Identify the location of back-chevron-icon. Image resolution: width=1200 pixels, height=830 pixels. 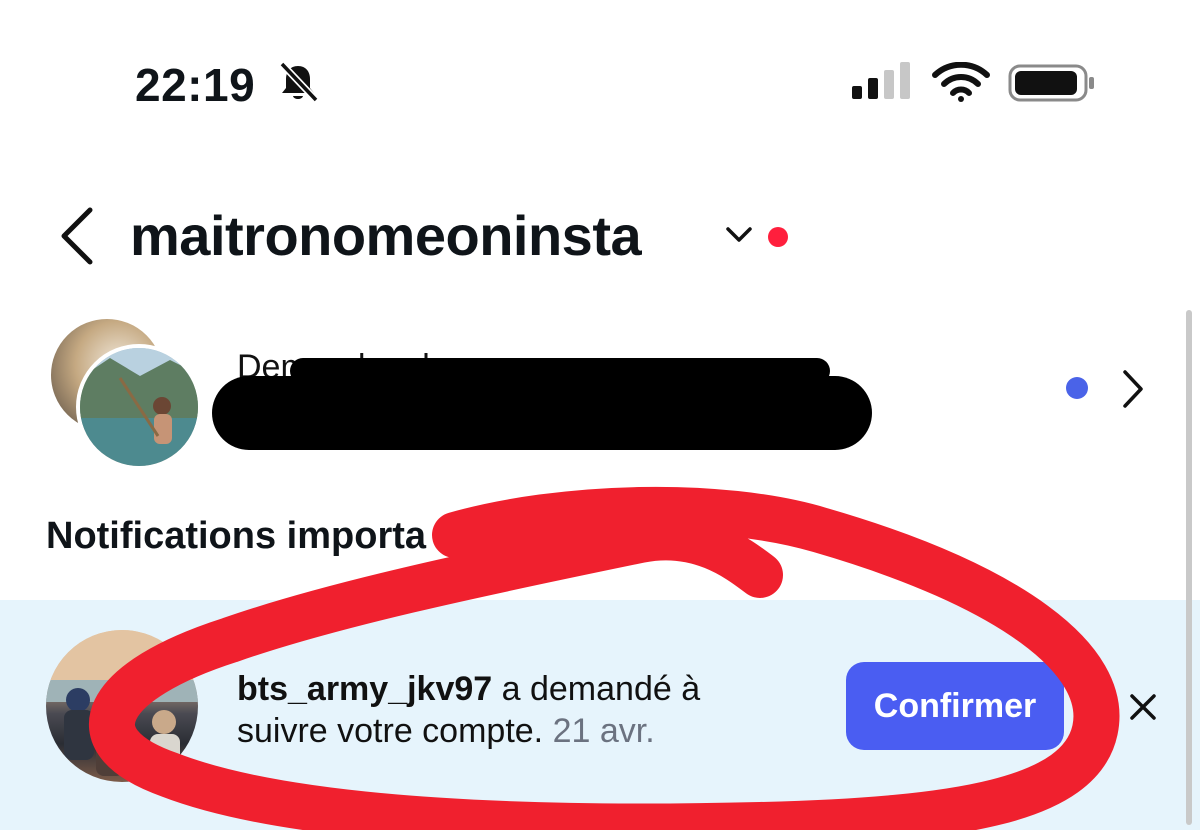
(78, 236).